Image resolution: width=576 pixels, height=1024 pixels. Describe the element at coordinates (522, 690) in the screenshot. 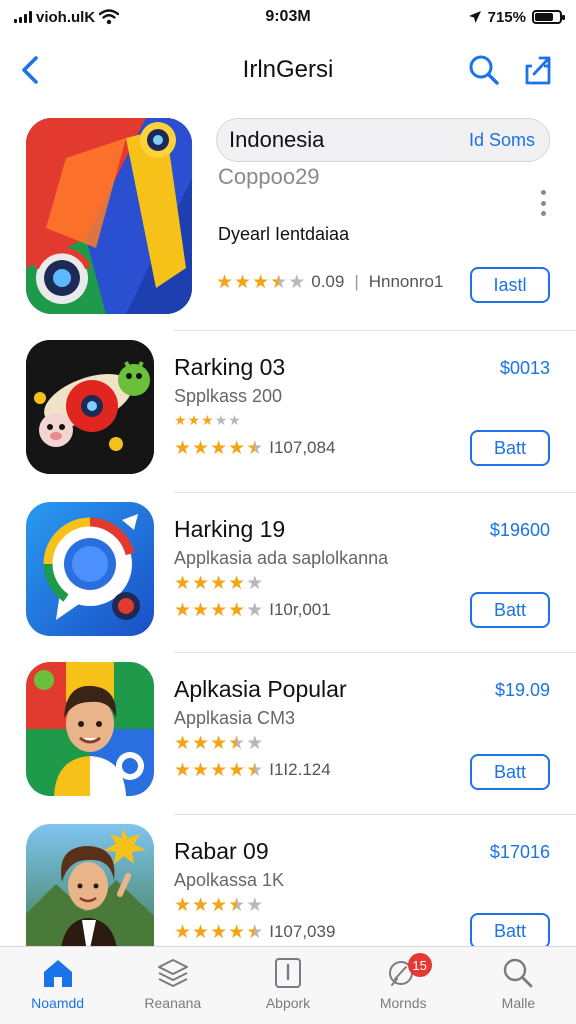

I see `app-price: $19.09` at that location.